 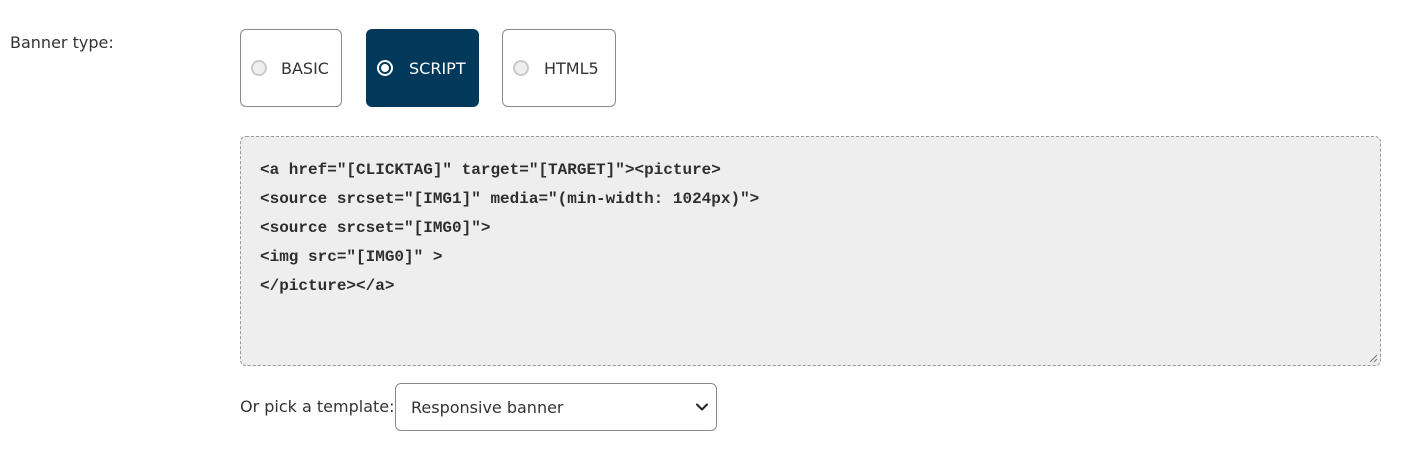 I want to click on basic-radio, so click(x=259, y=68).